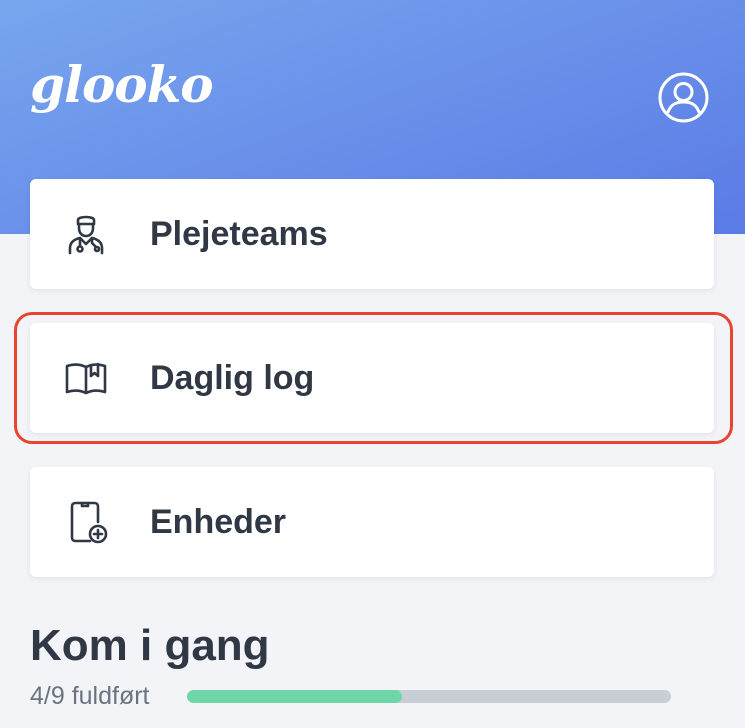 Image resolution: width=745 pixels, height=728 pixels. What do you see at coordinates (372, 522) in the screenshot?
I see `menu-item-enheder: Enheder` at bounding box center [372, 522].